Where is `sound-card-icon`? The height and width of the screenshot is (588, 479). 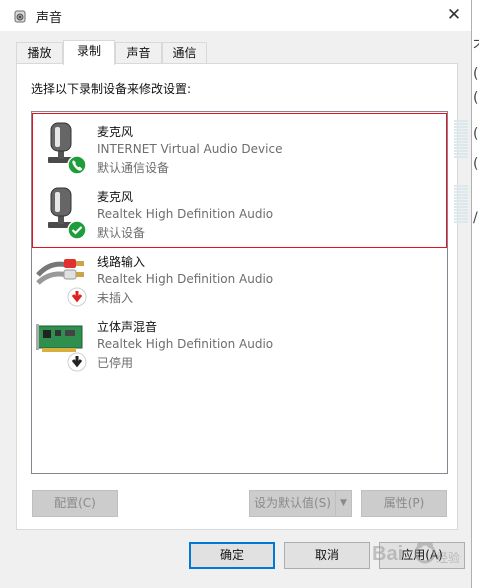 sound-card-icon is located at coordinates (61, 348).